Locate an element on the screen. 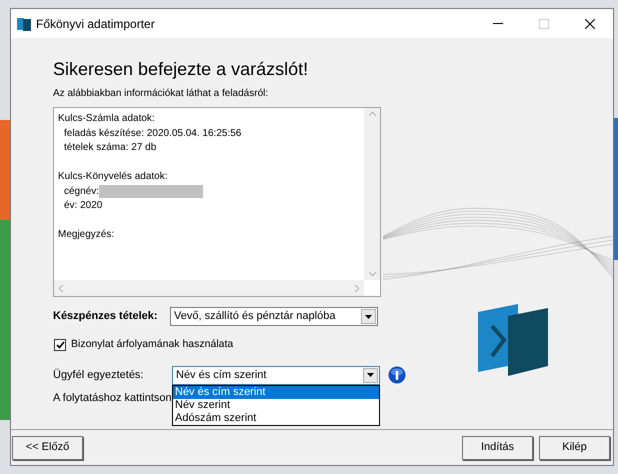  start-button: Indítás is located at coordinates (497, 448).